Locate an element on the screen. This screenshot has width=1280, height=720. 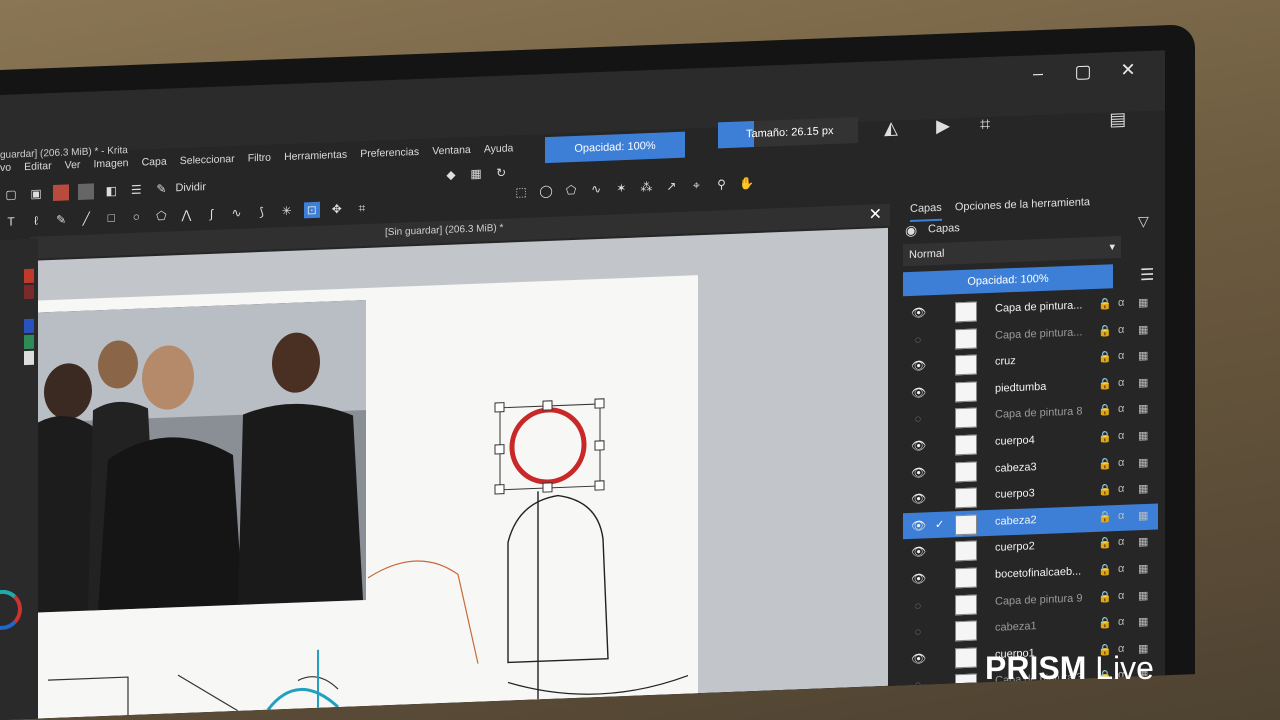
mirror-horizontal-icon: ◭ is located at coordinates (891, 128).